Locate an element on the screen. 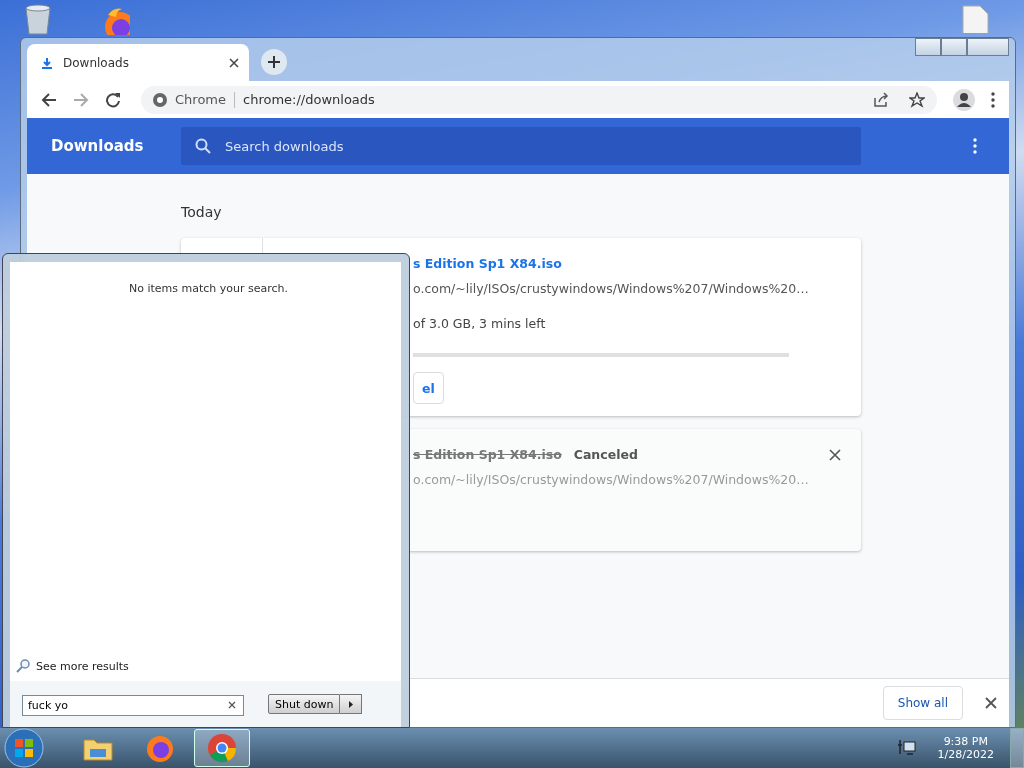  show-all-button: Show all is located at coordinates (922, 703).